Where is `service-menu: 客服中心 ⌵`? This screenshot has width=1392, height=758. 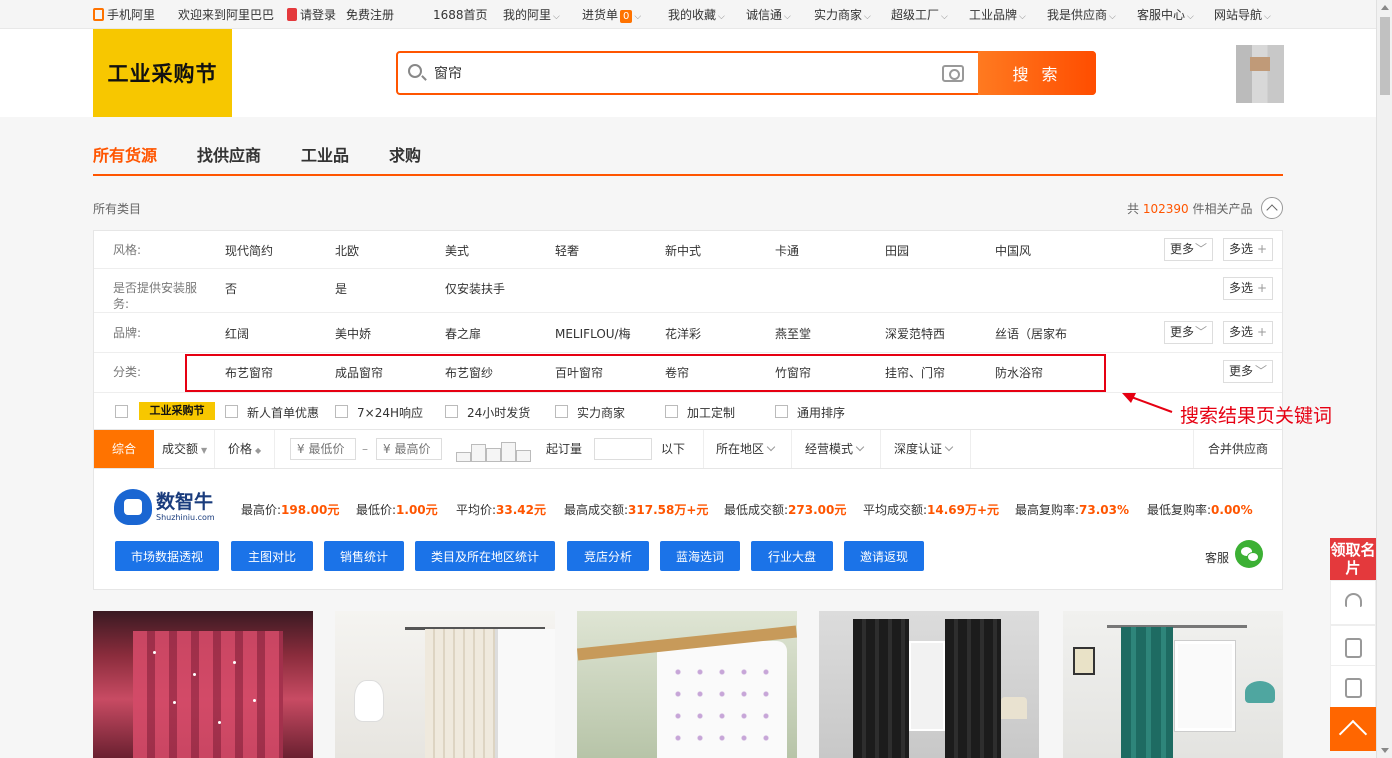 service-menu: 客服中心 ⌵ is located at coordinates (1165, 16).